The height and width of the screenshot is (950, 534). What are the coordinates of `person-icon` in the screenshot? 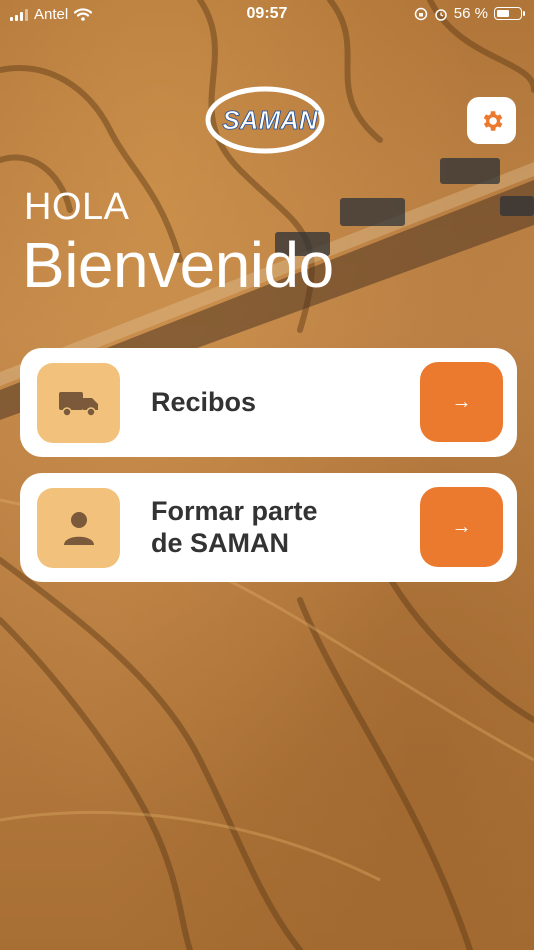 It's located at (78, 528).